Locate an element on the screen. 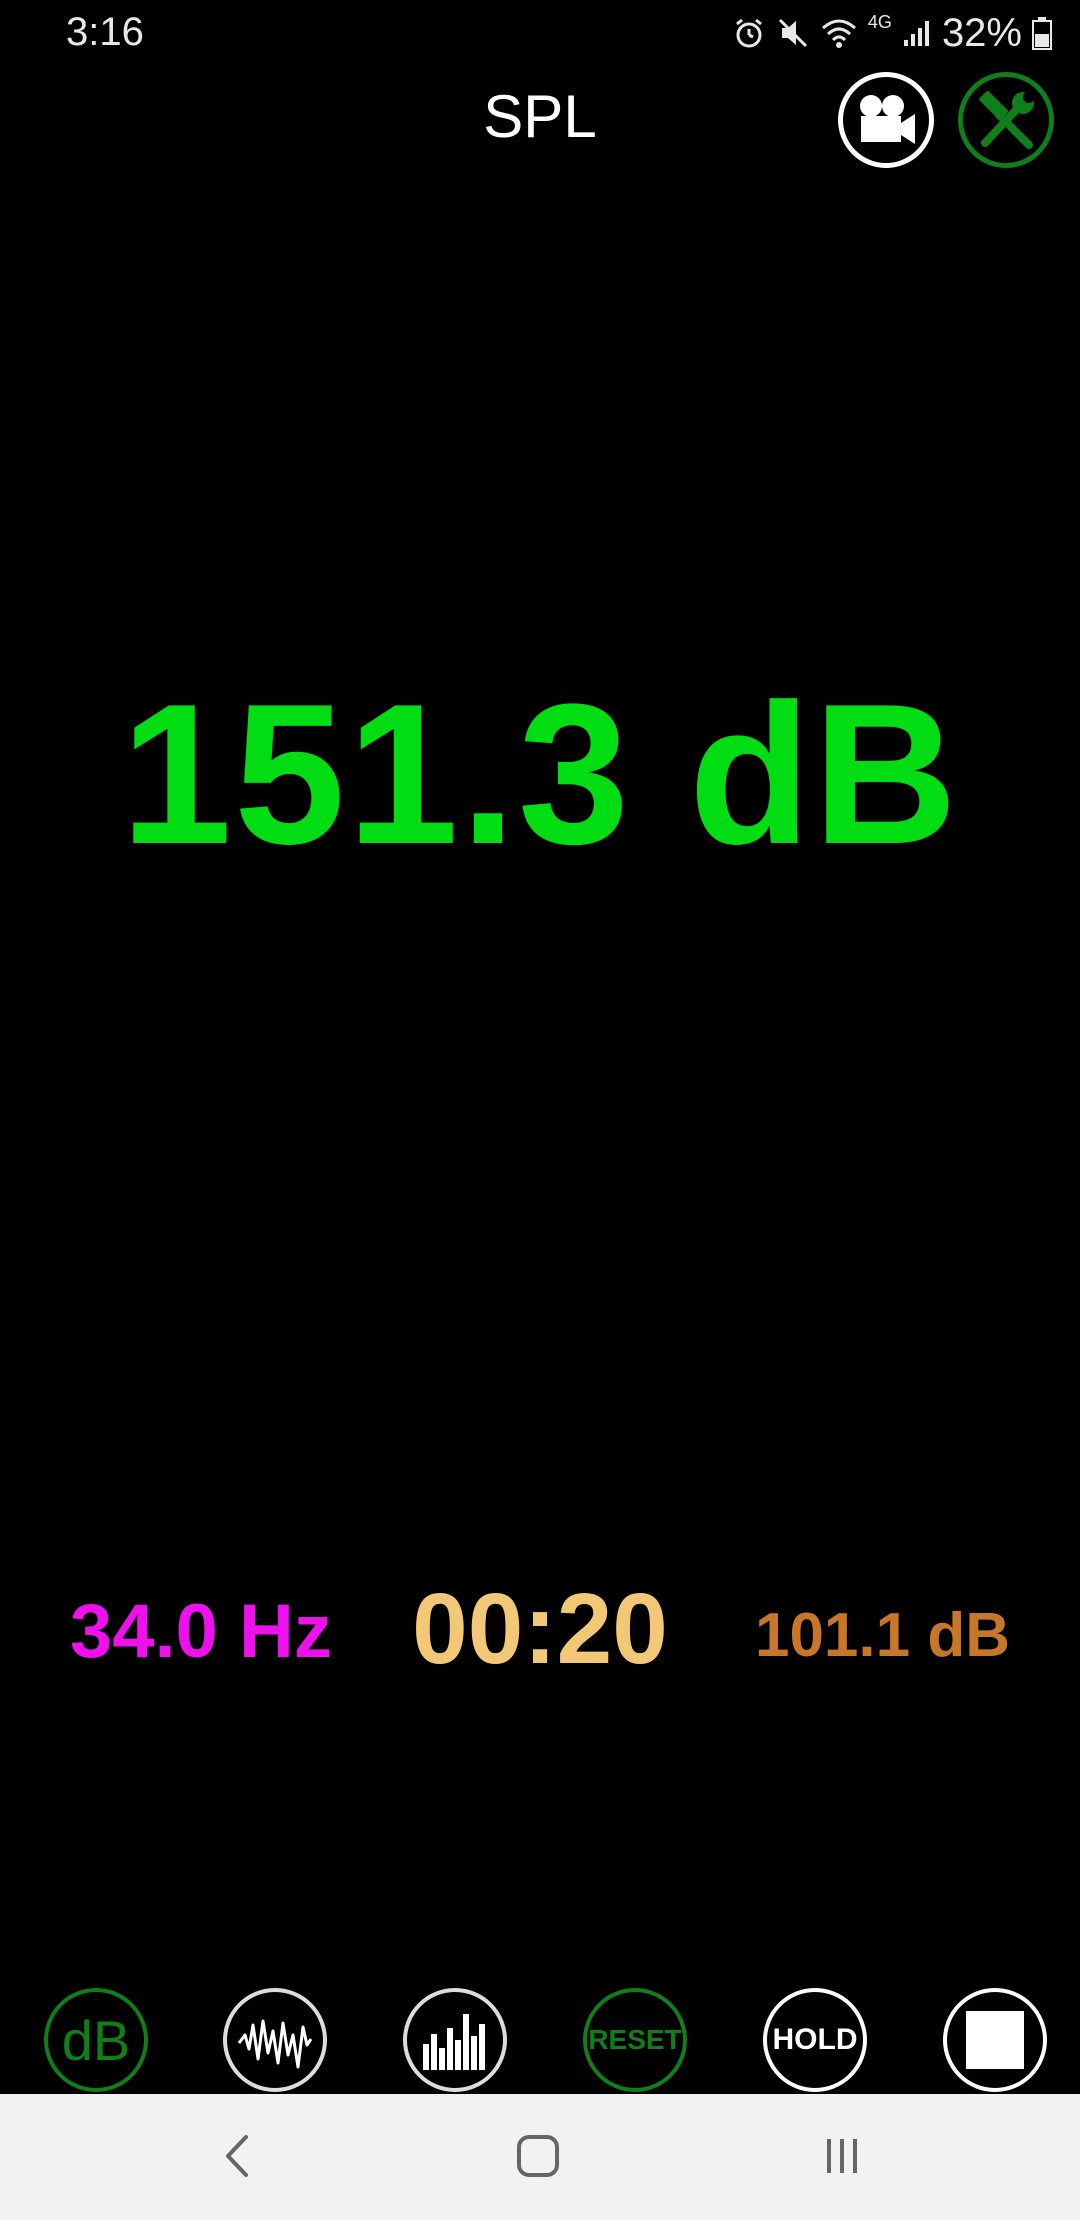 The image size is (1080, 2220). stop-button is located at coordinates (995, 2040).